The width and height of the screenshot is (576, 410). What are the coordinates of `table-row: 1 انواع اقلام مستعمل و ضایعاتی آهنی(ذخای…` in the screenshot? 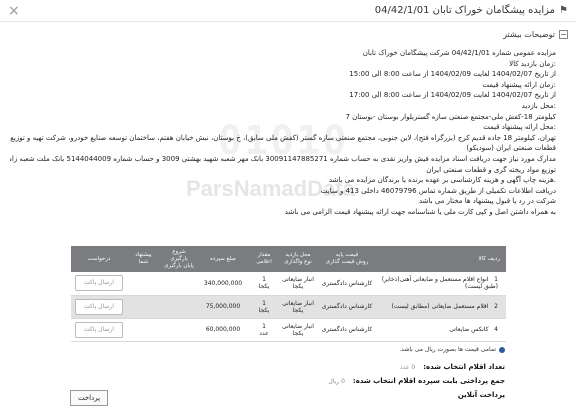 It's located at (288, 284).